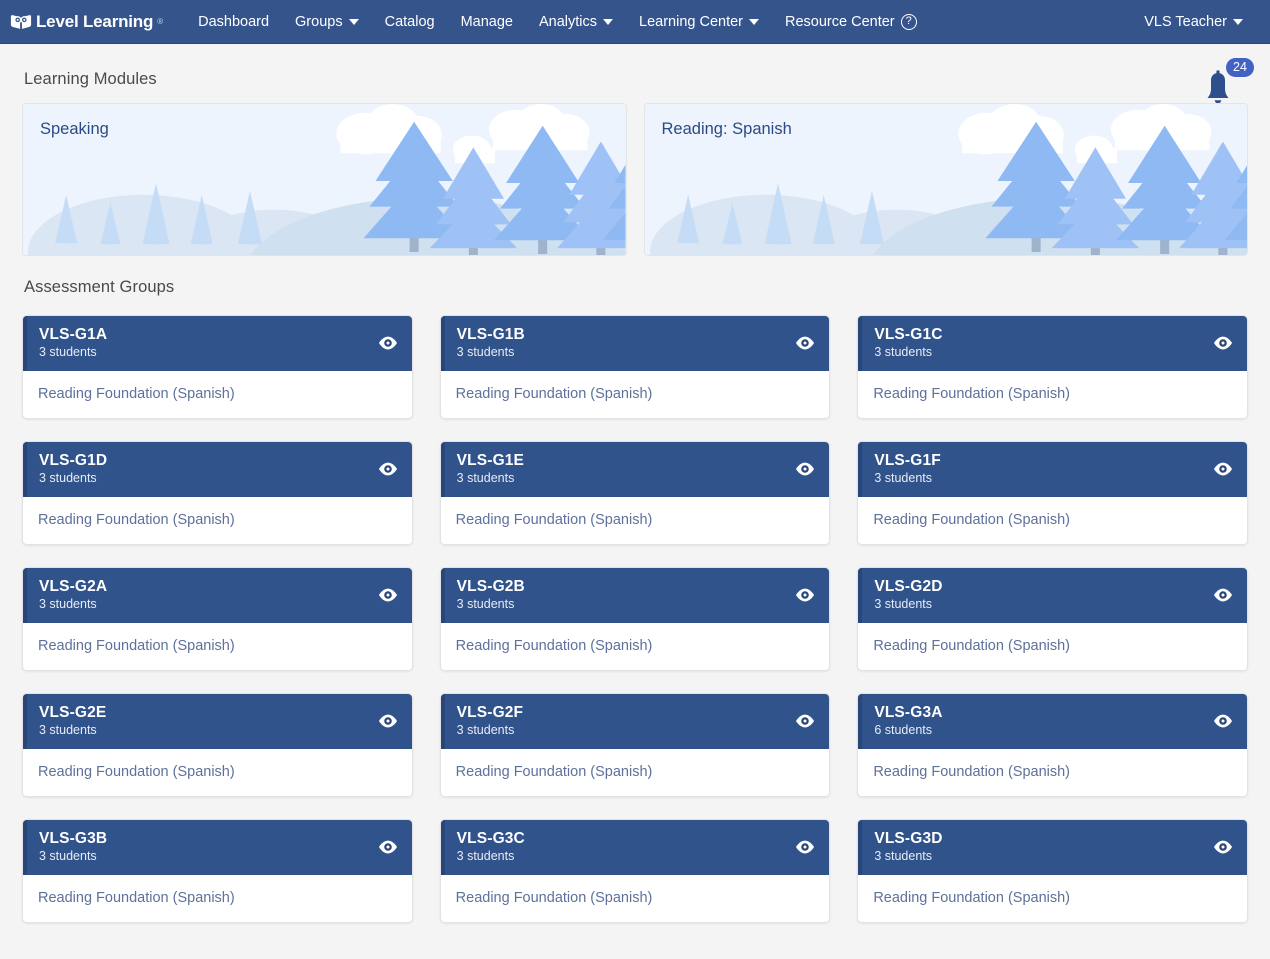  Describe the element at coordinates (1052, 847) in the screenshot. I see `group-card-header: VLS-G3D 3 students` at that location.